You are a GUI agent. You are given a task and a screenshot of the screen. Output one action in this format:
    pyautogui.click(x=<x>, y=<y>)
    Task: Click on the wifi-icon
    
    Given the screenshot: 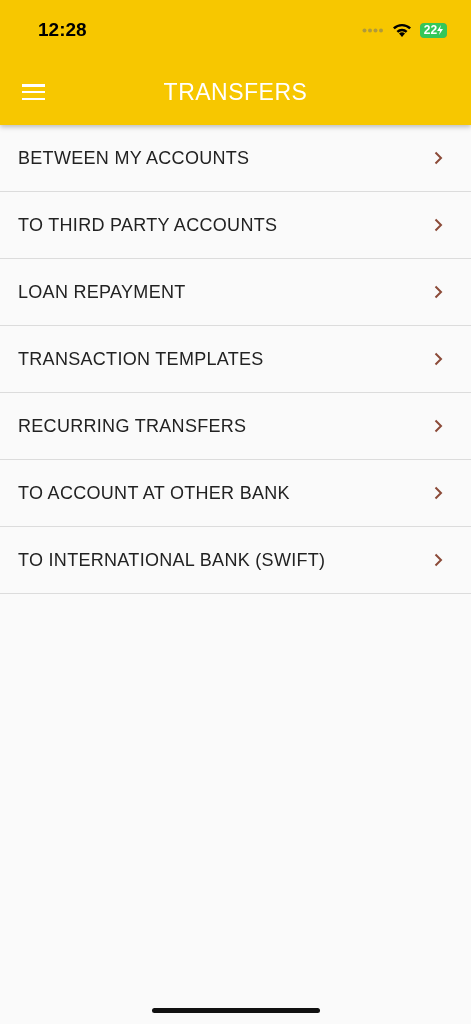 What is the action you would take?
    pyautogui.click(x=402, y=30)
    